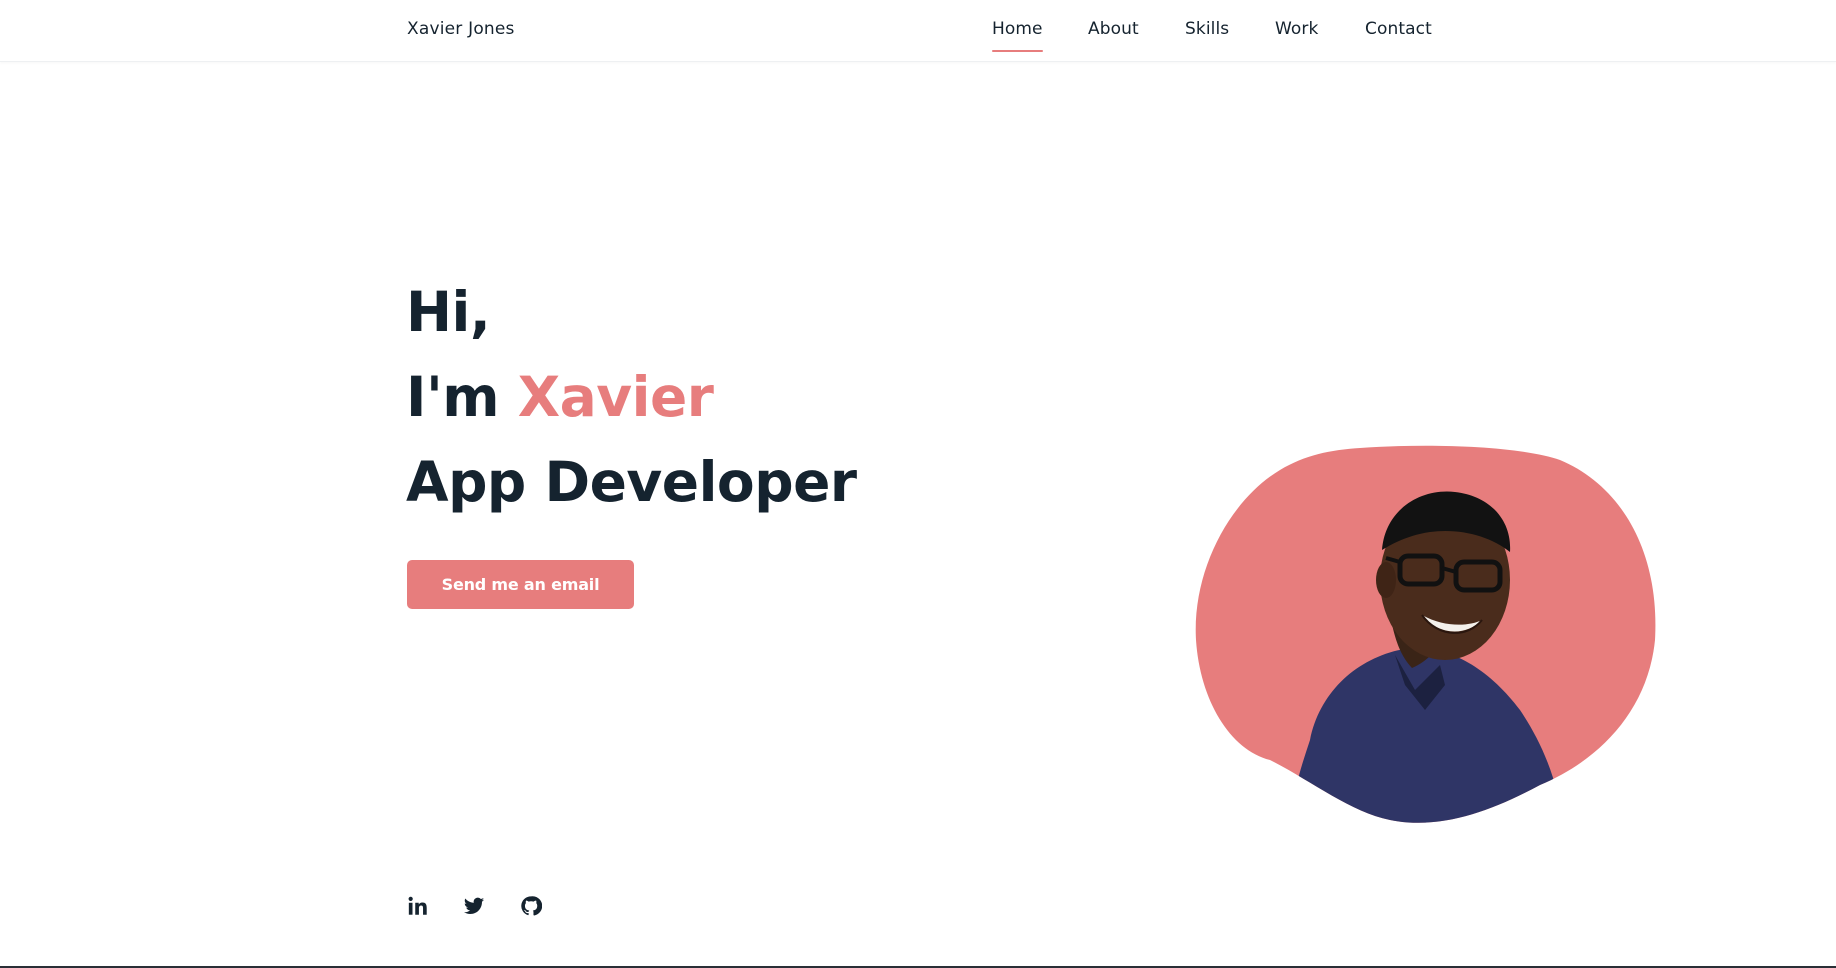  What do you see at coordinates (1017, 35) in the screenshot?
I see `nav-link-home: Home` at bounding box center [1017, 35].